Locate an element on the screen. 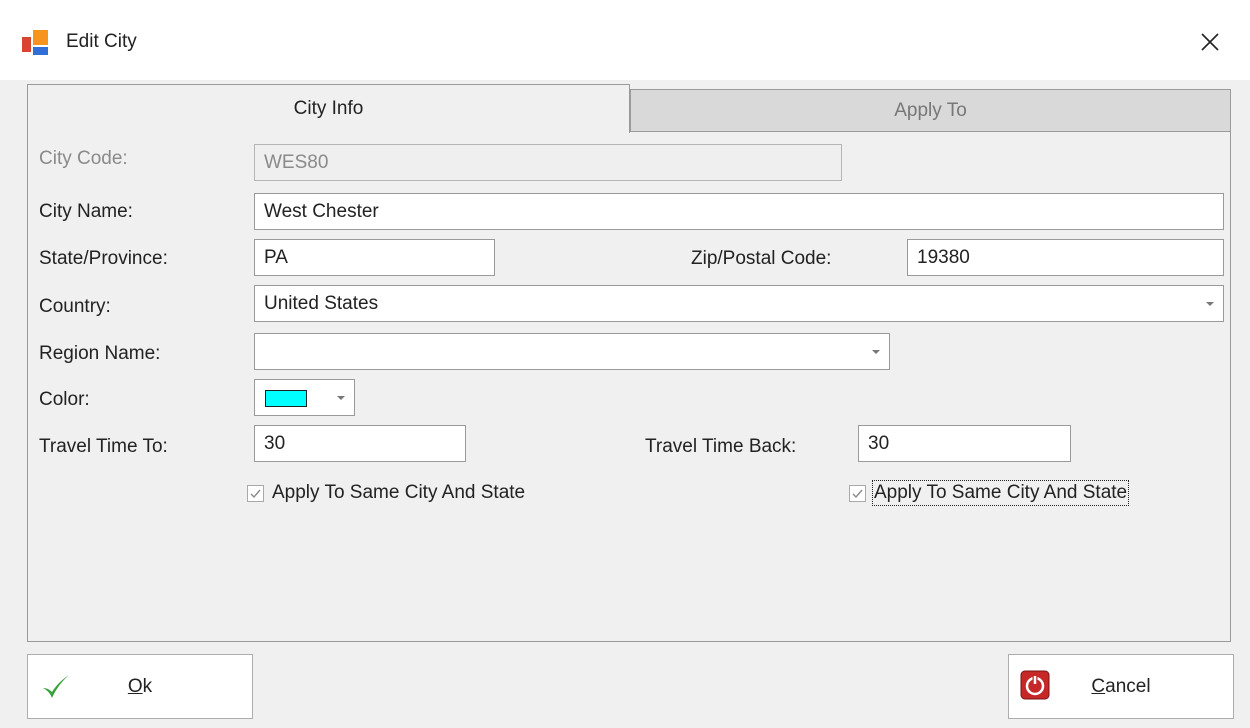  region-dropdown is located at coordinates (572, 351).